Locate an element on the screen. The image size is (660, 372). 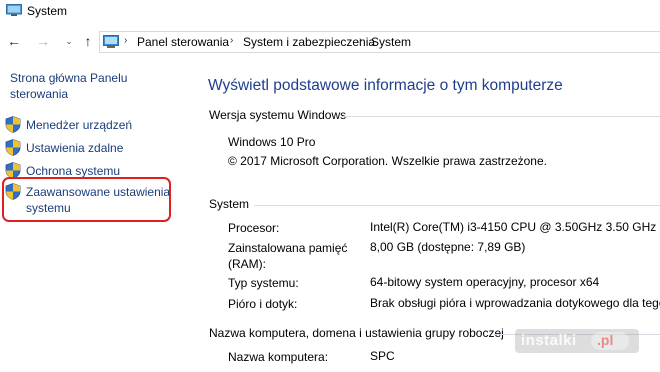
pen-touch-label: Pióro i dotyk: is located at coordinates (263, 304).